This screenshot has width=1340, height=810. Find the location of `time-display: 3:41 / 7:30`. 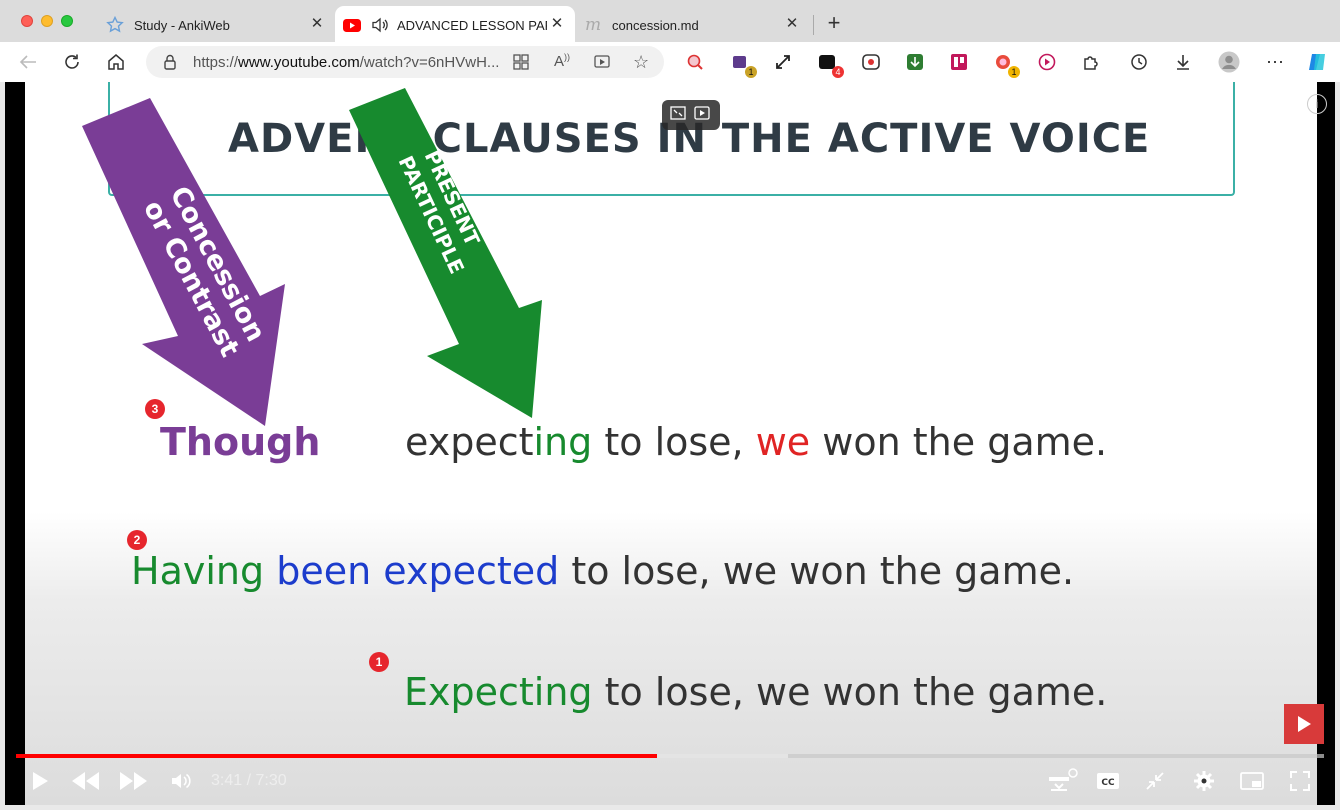

time-display: 3:41 / 7:30 is located at coordinates (249, 780).